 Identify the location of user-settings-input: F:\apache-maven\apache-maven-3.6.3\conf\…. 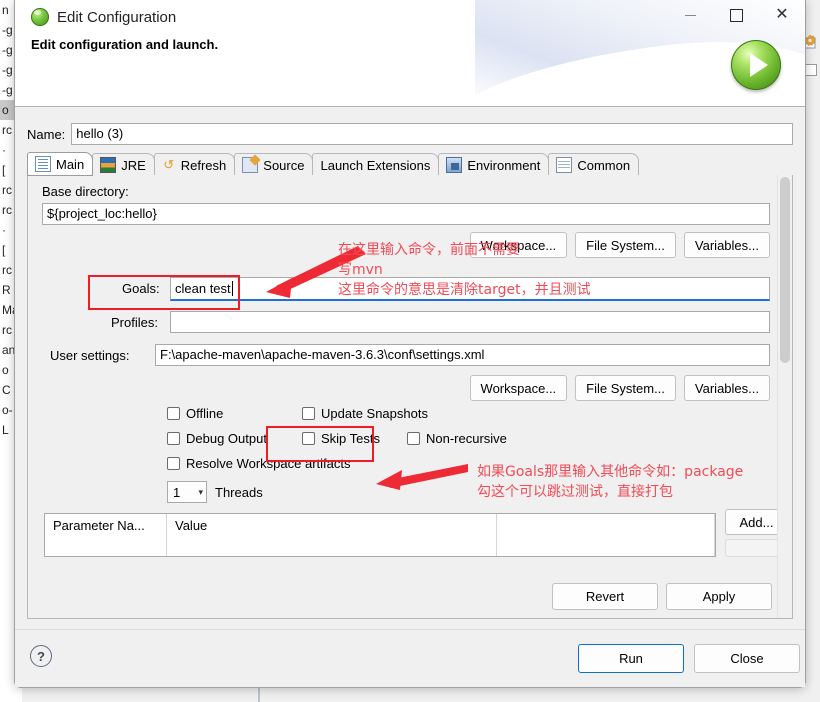
(462, 355).